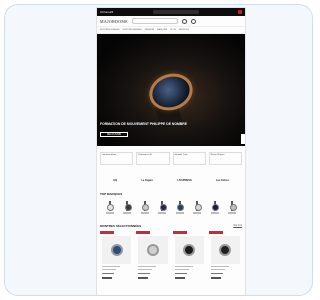 Image resolution: width=320 pixels, height=300 pixels. I want to click on top-bar: Chrono24, so click(171, 12).